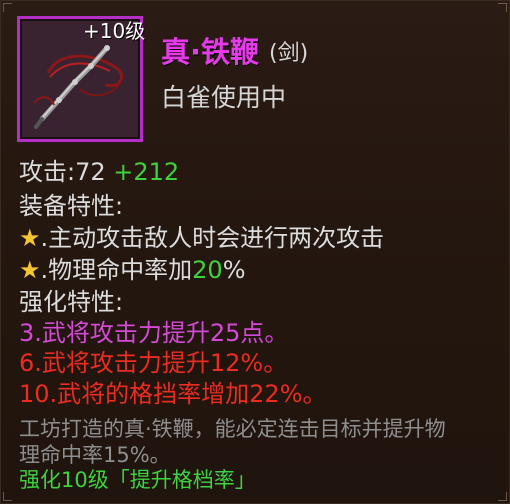  What do you see at coordinates (234, 270) in the screenshot?
I see `equip-trait-text-suffix: %` at bounding box center [234, 270].